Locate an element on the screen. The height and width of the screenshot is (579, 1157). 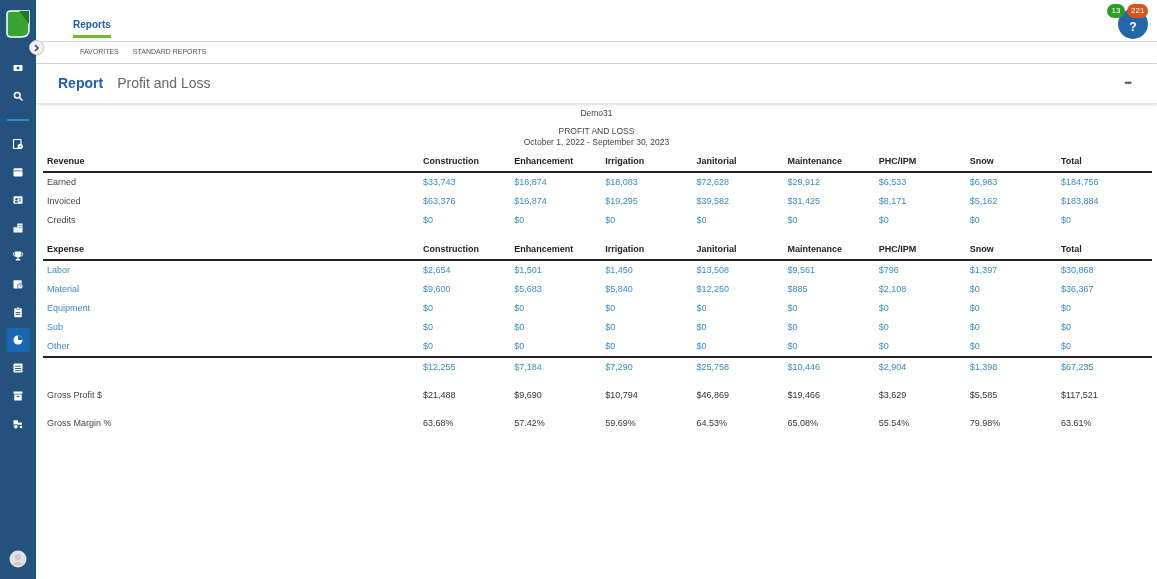
amount-cell: $8,171 is located at coordinates (892, 200).